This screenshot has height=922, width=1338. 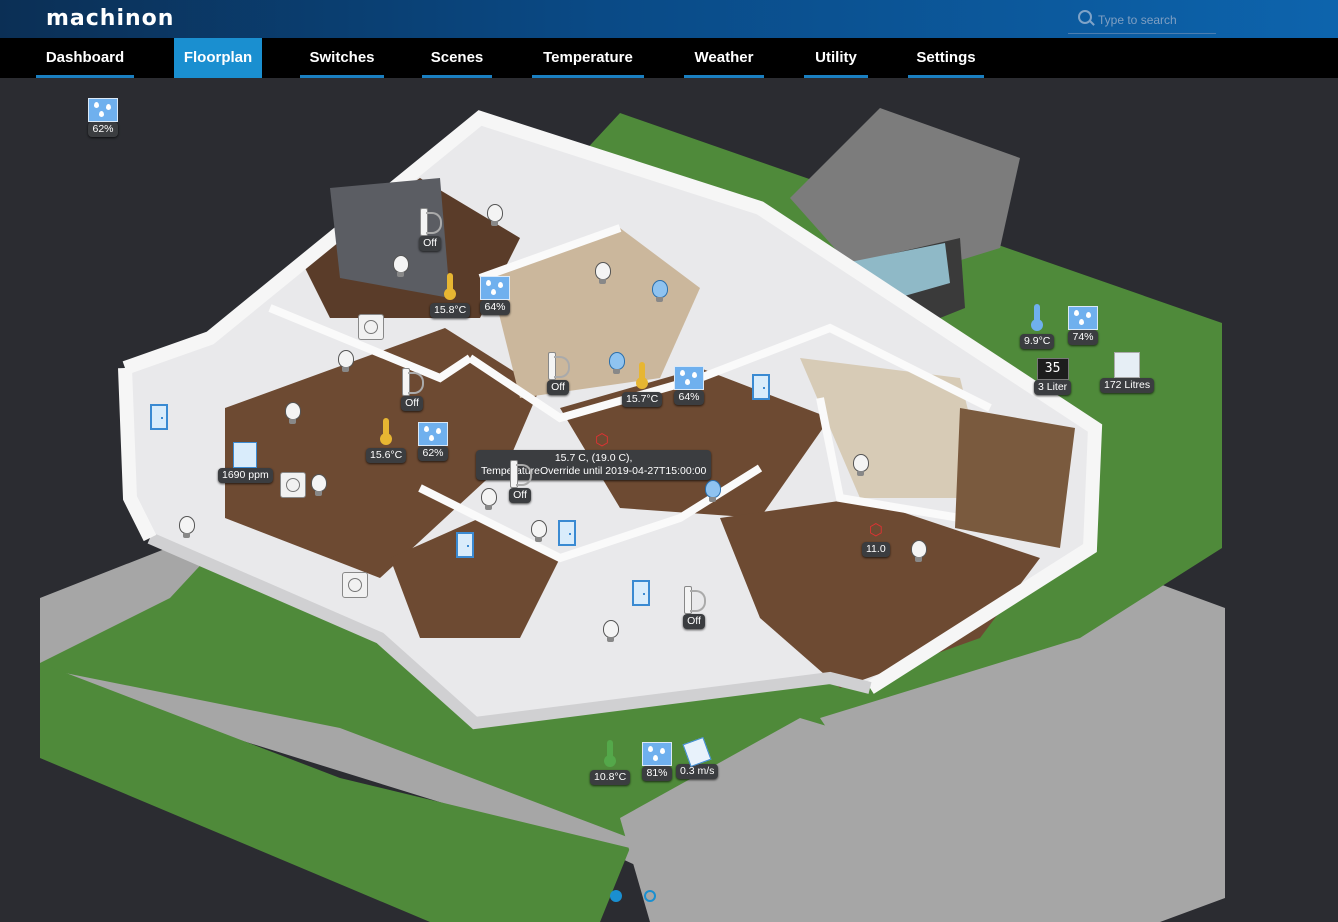 I want to click on tab-floorplan: Floorplan, so click(x=218, y=58).